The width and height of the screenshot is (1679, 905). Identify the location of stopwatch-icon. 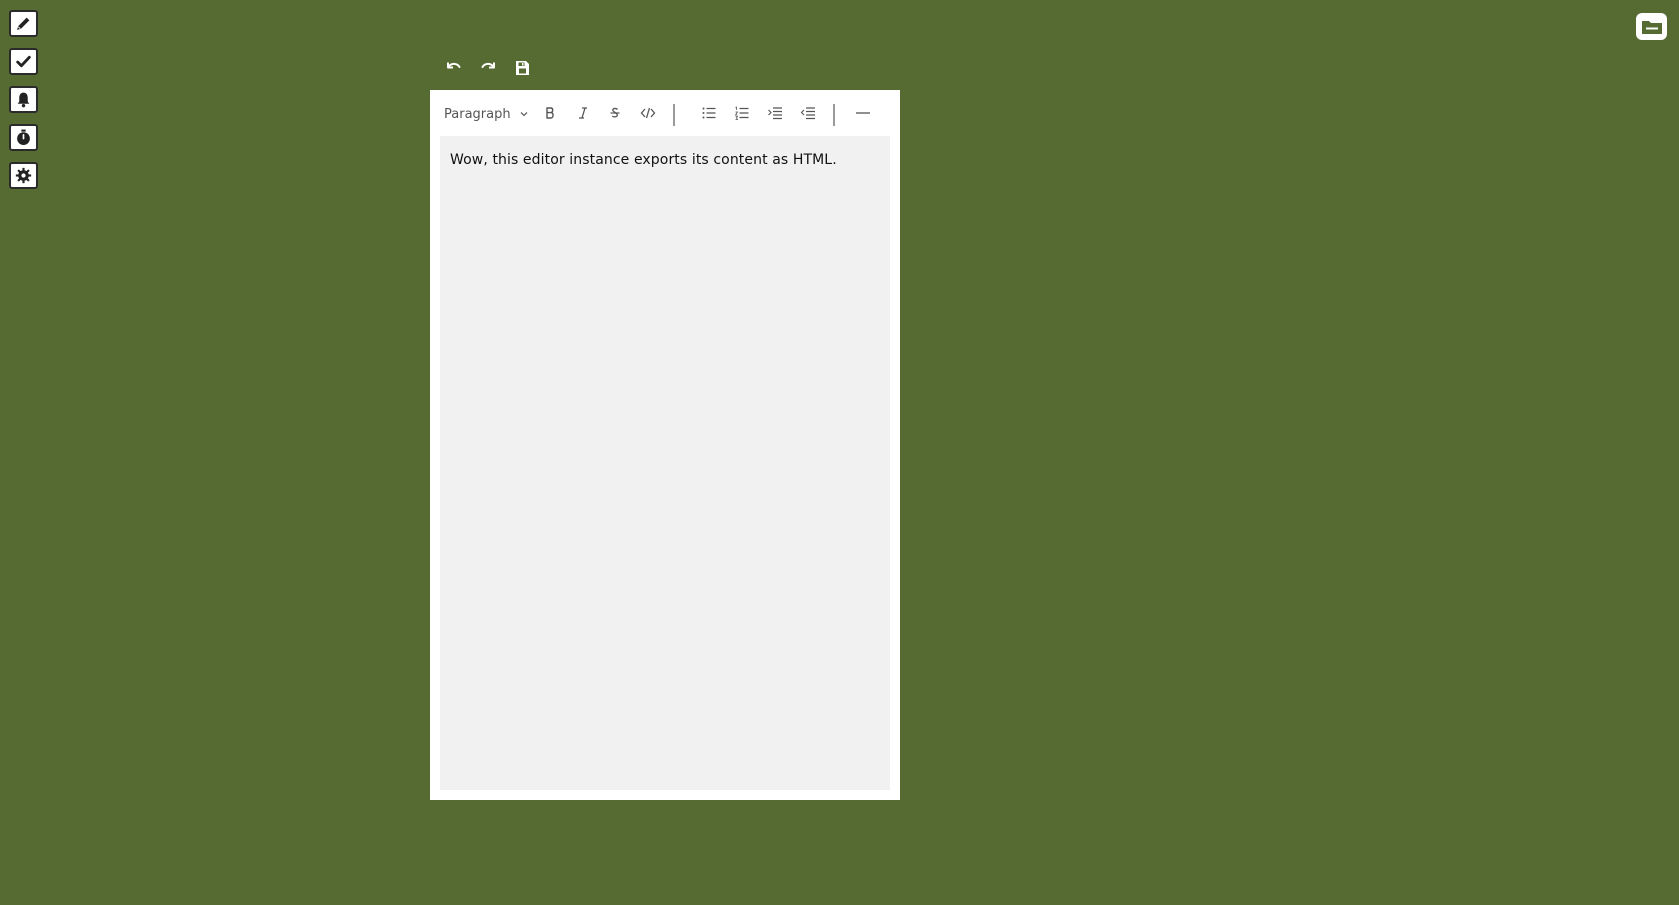
(23, 137).